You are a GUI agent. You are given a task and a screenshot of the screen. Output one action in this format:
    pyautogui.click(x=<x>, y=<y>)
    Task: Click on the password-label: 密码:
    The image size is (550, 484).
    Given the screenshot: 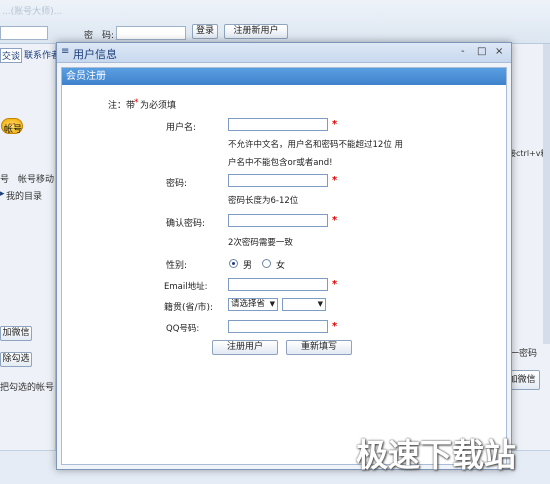 What is the action you would take?
    pyautogui.click(x=177, y=184)
    